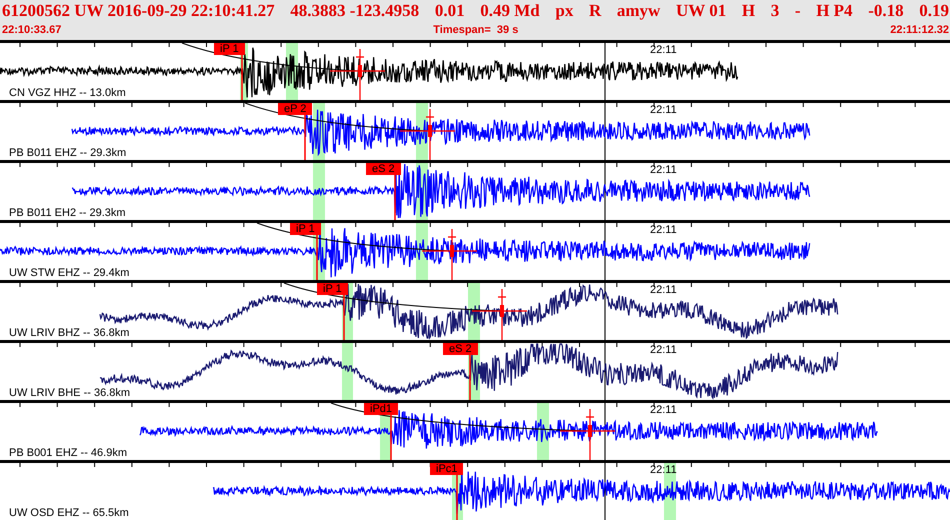  Describe the element at coordinates (69, 333) in the screenshot. I see `station-label: UW LRIV BHZ -- 36.8km` at that location.